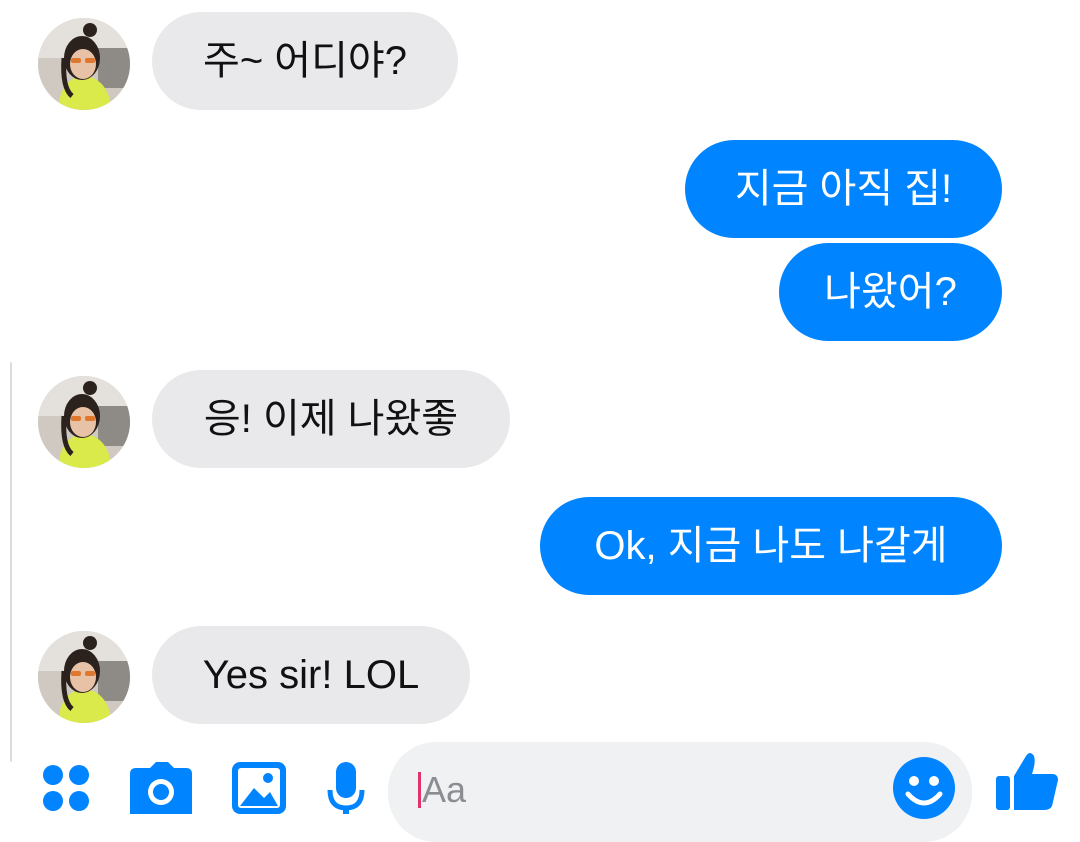 This screenshot has height=842, width=1080. Describe the element at coordinates (331, 419) in the screenshot. I see `incoming-message-bubble: 응! 이제 나왔좋` at that location.